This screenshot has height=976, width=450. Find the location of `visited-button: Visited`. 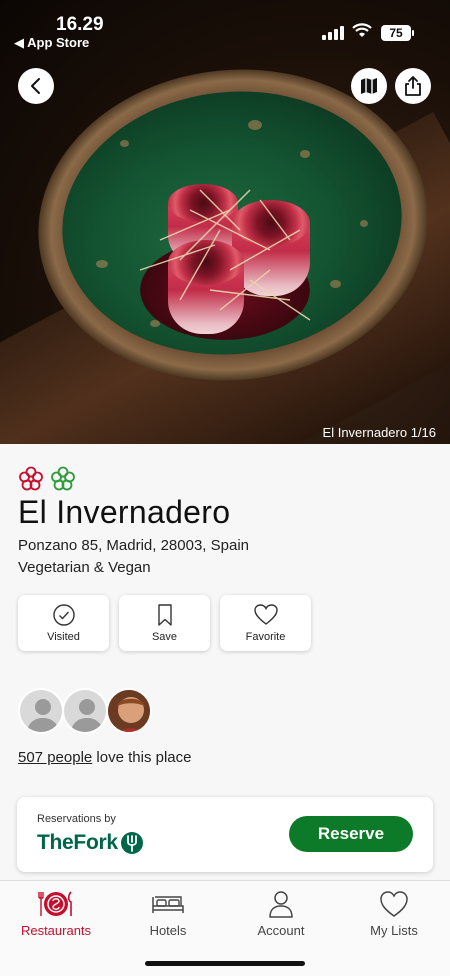

visited-button: Visited is located at coordinates (63, 623).